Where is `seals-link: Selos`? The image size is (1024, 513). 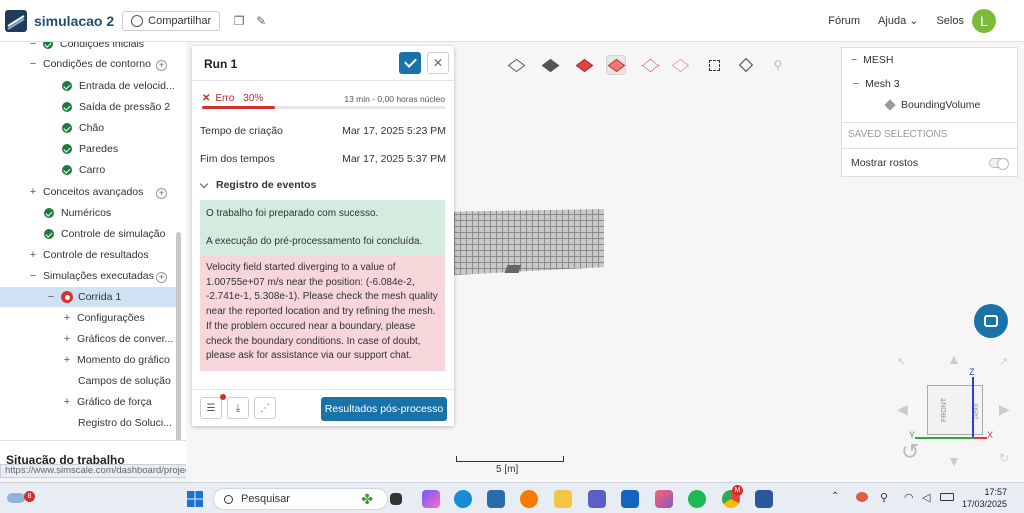
seals-link: Selos is located at coordinates (950, 21).